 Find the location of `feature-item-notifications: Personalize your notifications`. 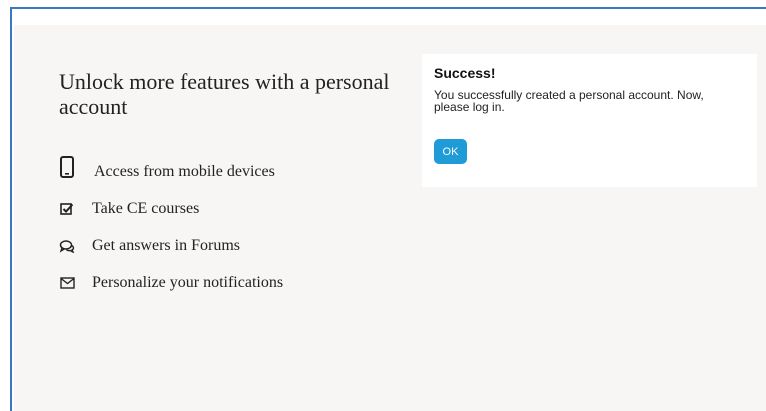

feature-item-notifications: Personalize your notifications is located at coordinates (171, 283).